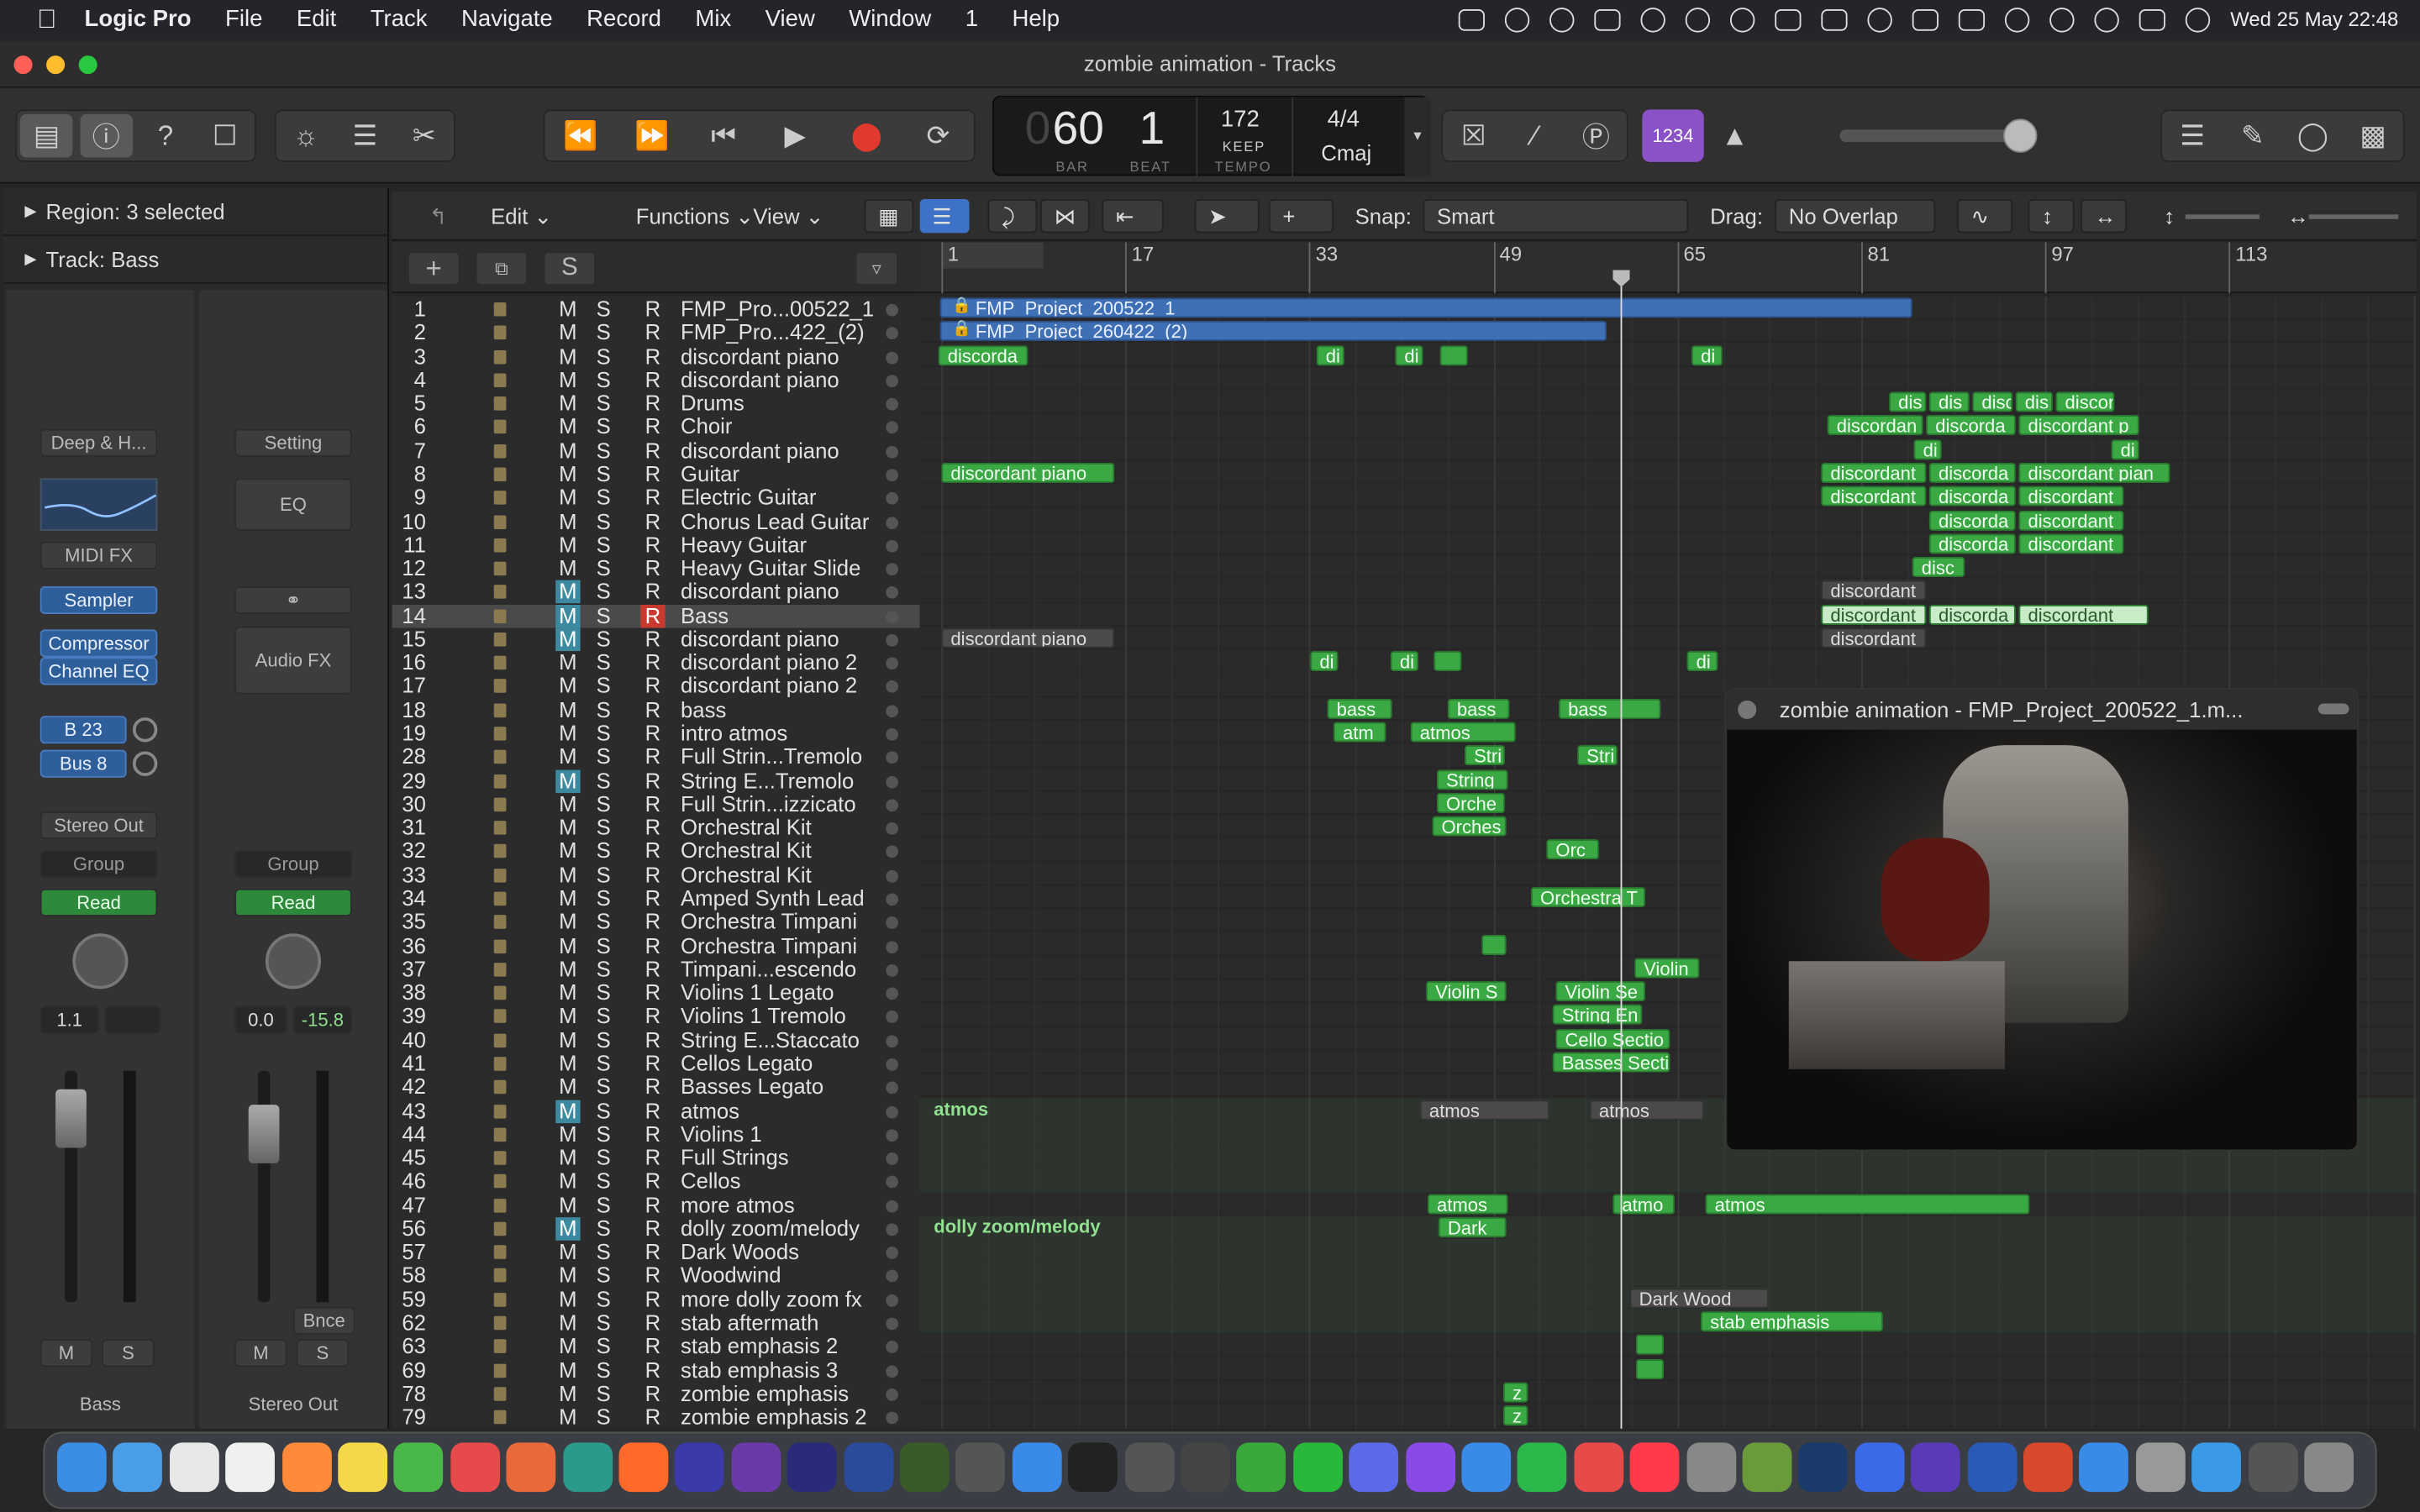  I want to click on fader-cap, so click(71, 1118).